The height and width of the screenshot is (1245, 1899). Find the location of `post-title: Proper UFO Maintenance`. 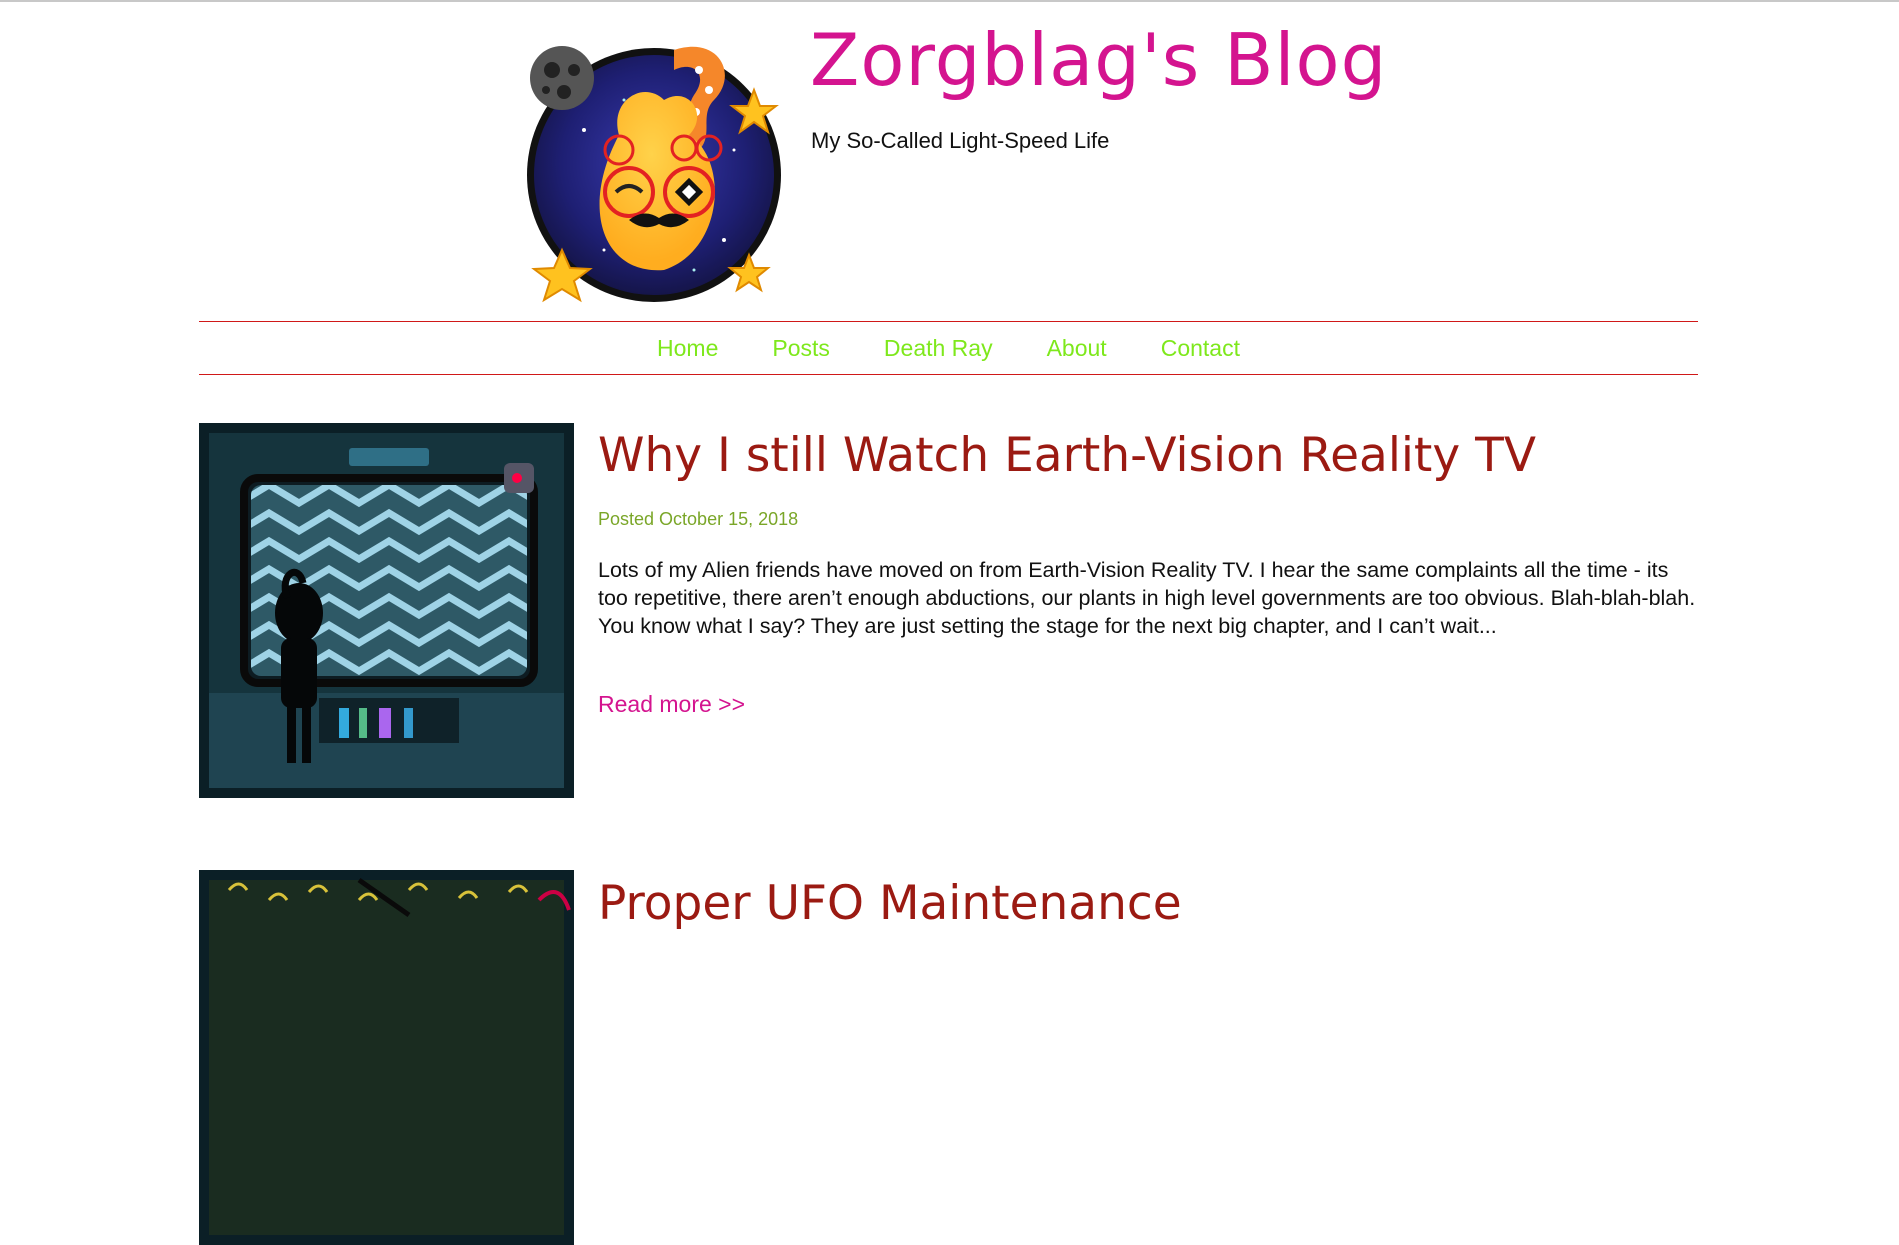

post-title: Proper UFO Maintenance is located at coordinates (890, 903).